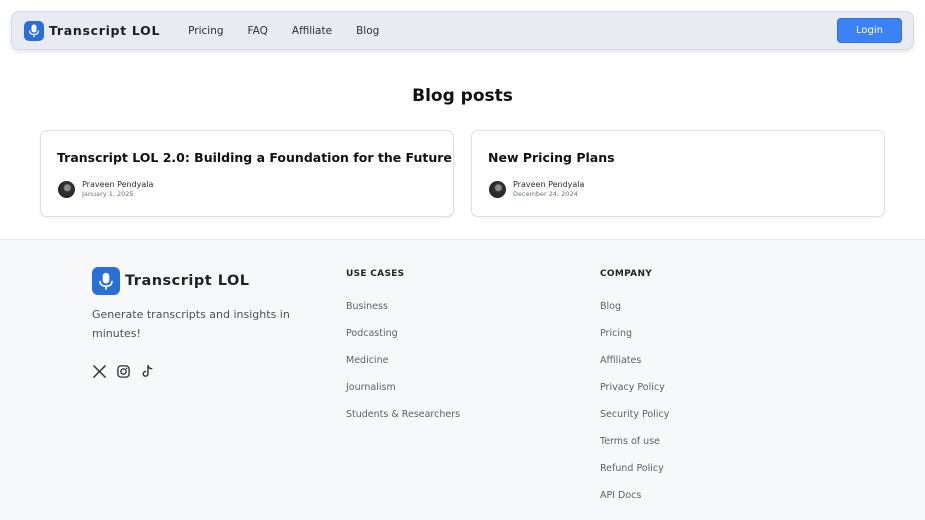 The height and width of the screenshot is (520, 925). Describe the element at coordinates (634, 422) in the screenshot. I see `footer-link-security-policy: Security Policy` at that location.